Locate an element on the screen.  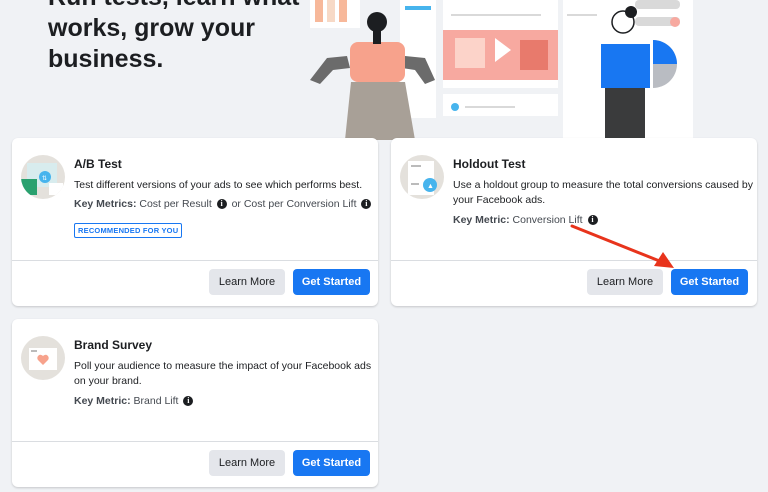
brand-survey-footer: Learn More Get Started is located at coordinates (195, 464).